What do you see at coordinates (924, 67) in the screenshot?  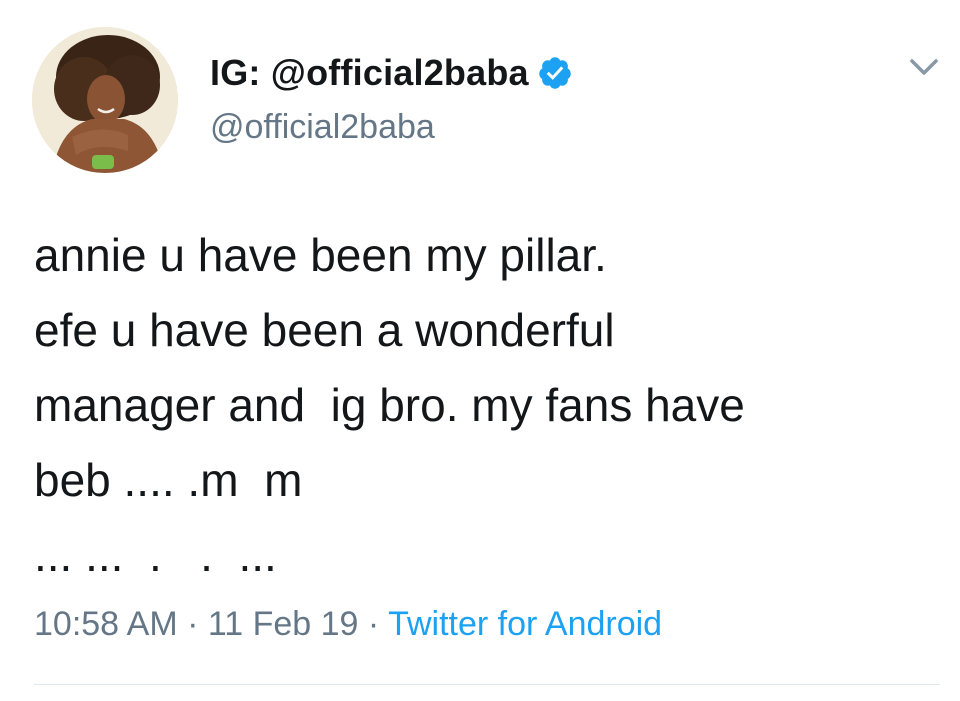 I see `chevron-down-icon` at bounding box center [924, 67].